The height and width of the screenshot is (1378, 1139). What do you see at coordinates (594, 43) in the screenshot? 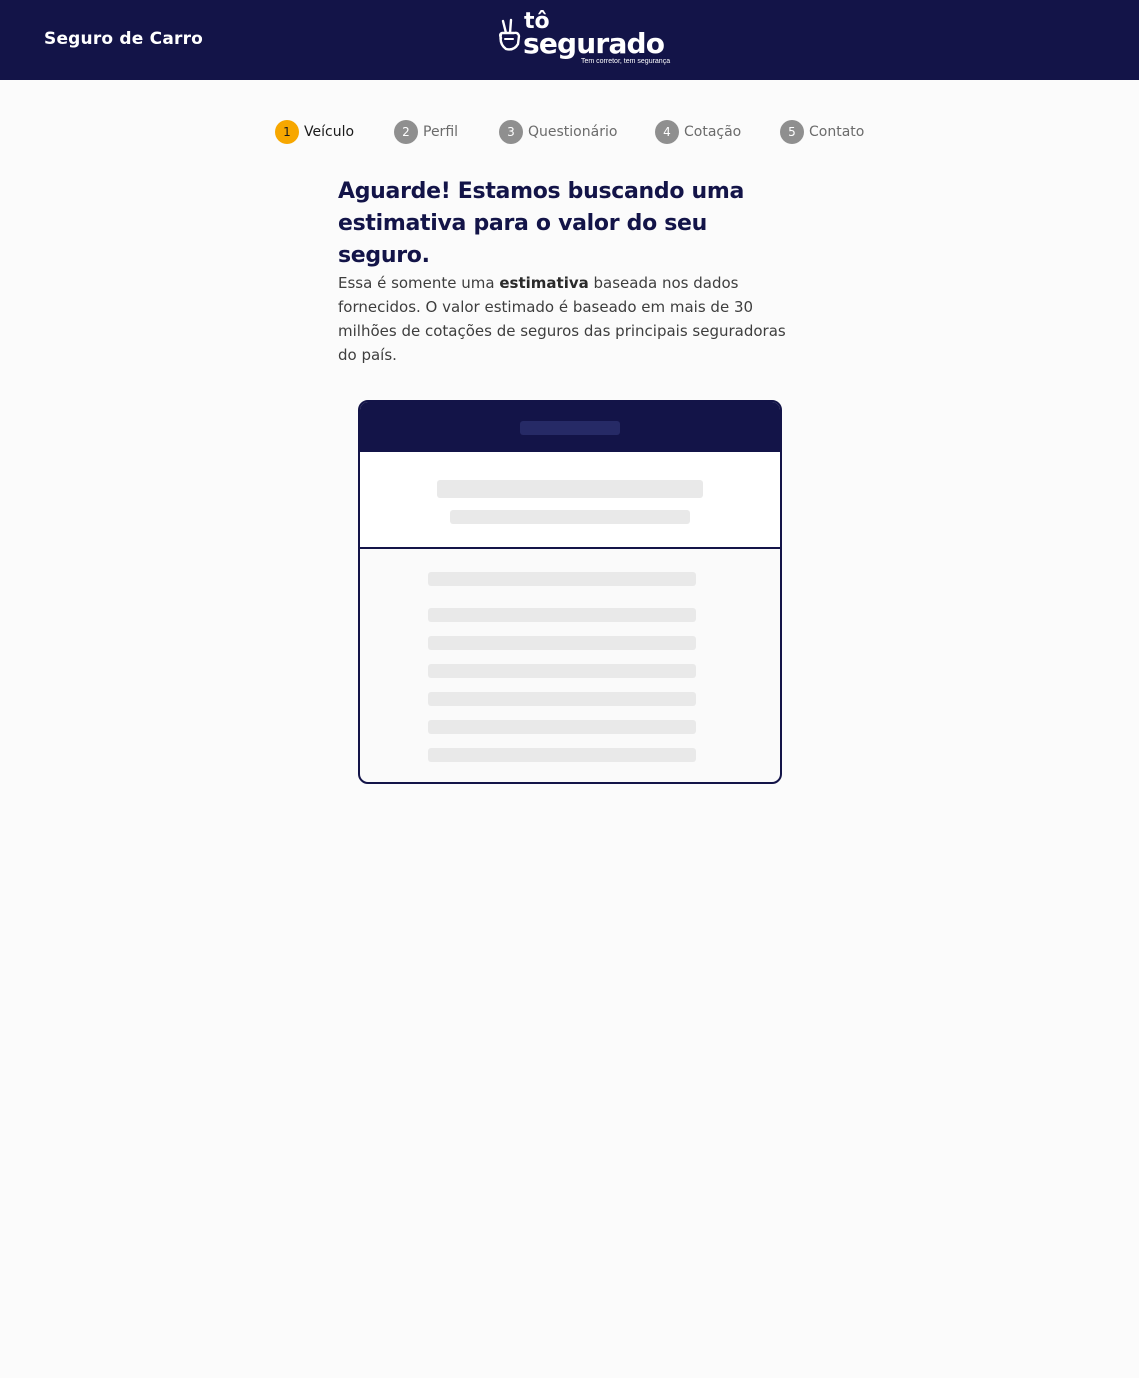
I see `logo-line2: segurado` at bounding box center [594, 43].